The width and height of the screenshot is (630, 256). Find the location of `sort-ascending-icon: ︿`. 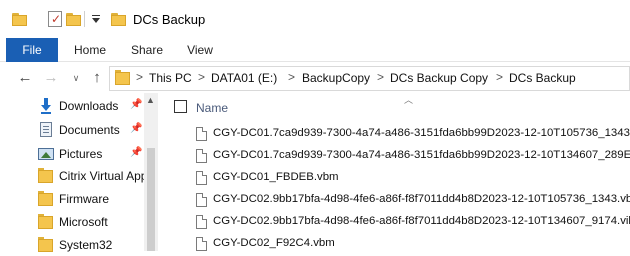

sort-ascending-icon: ︿ is located at coordinates (409, 100).